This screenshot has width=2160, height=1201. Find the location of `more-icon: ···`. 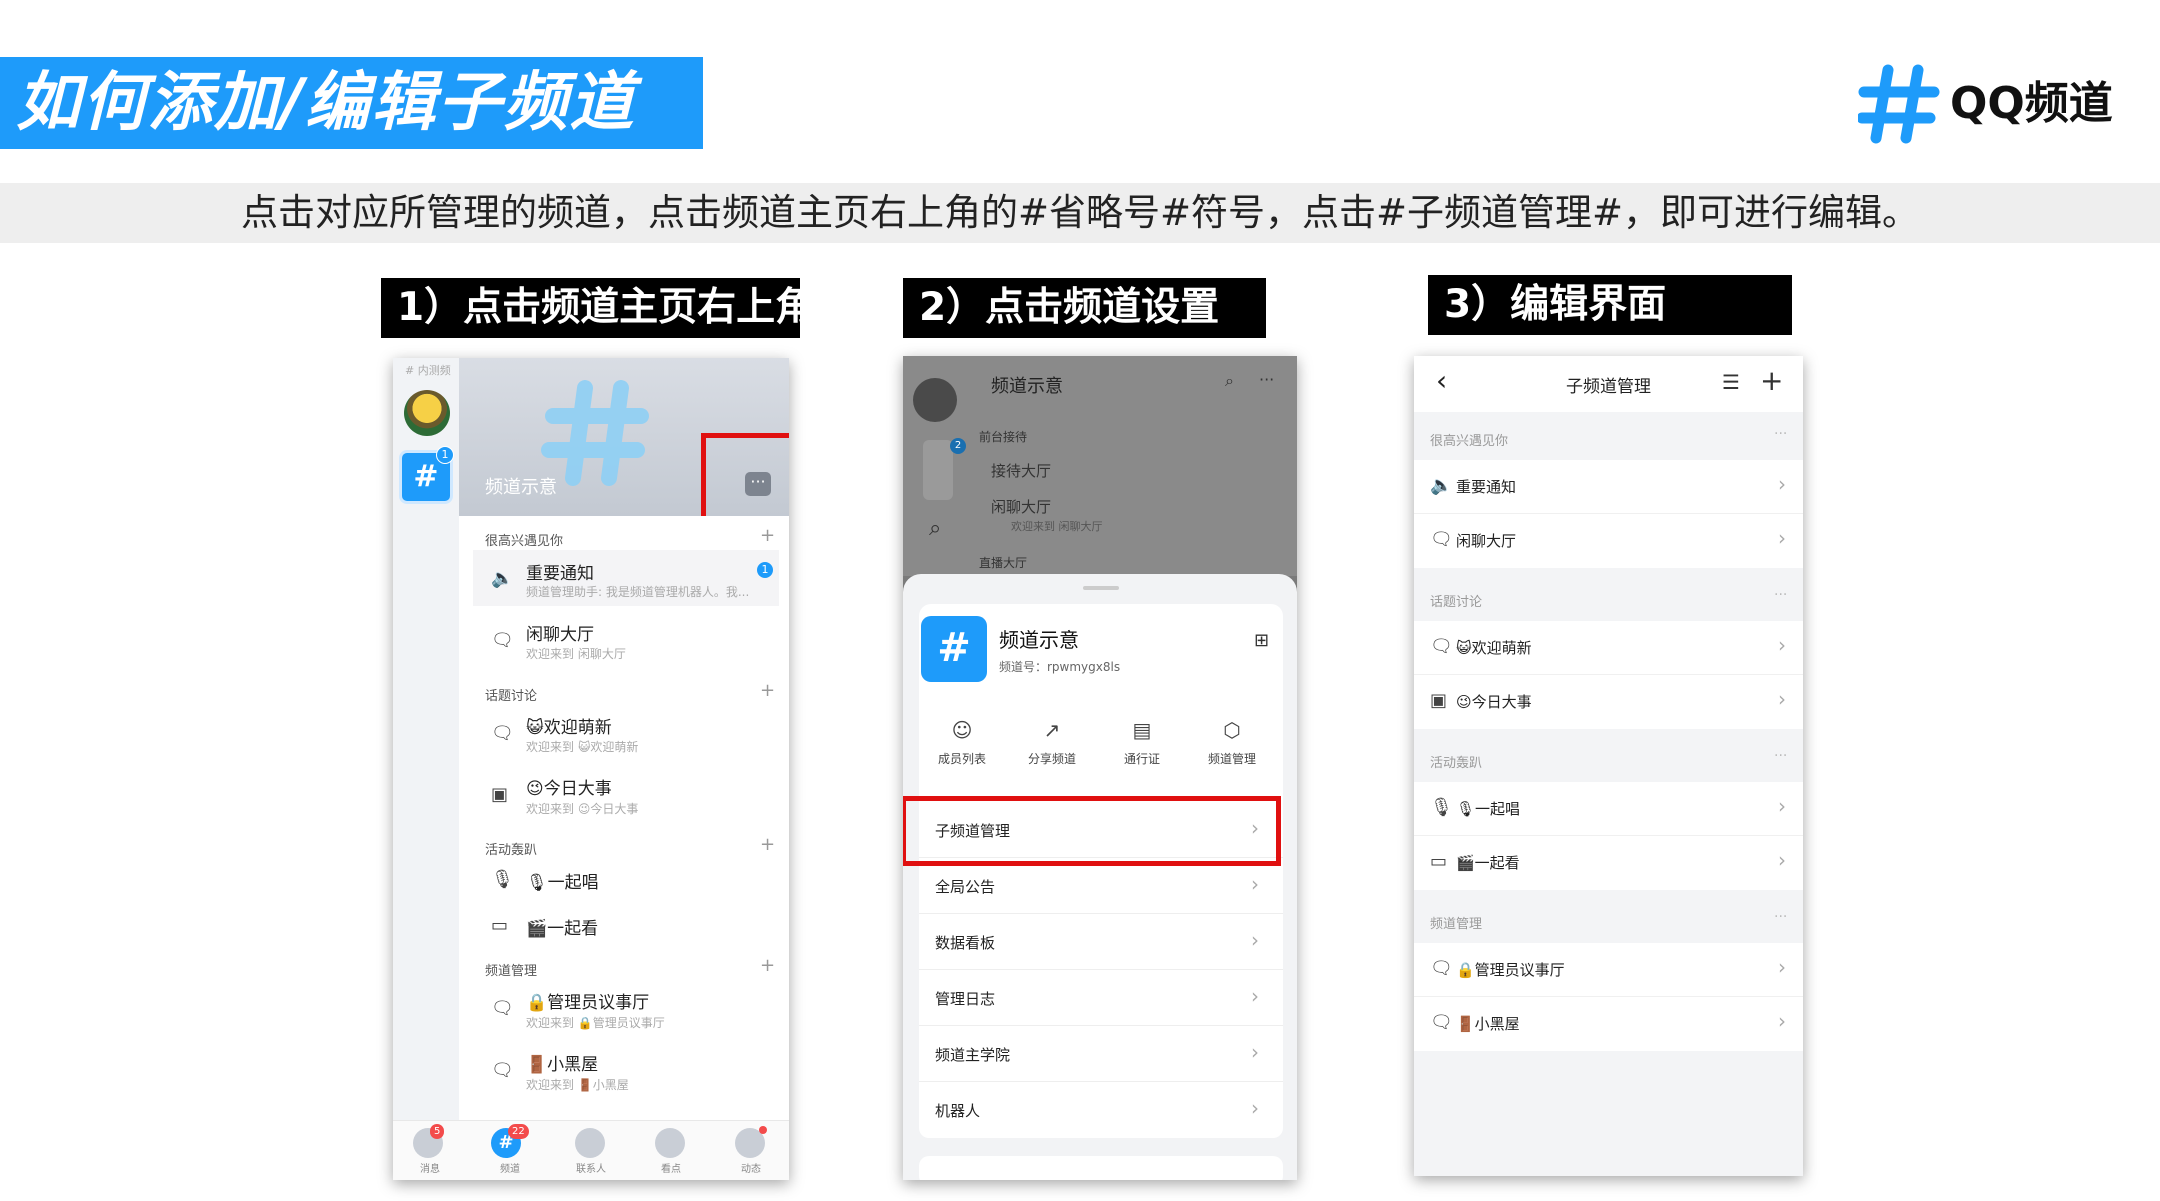

more-icon: ··· is located at coordinates (1267, 379).